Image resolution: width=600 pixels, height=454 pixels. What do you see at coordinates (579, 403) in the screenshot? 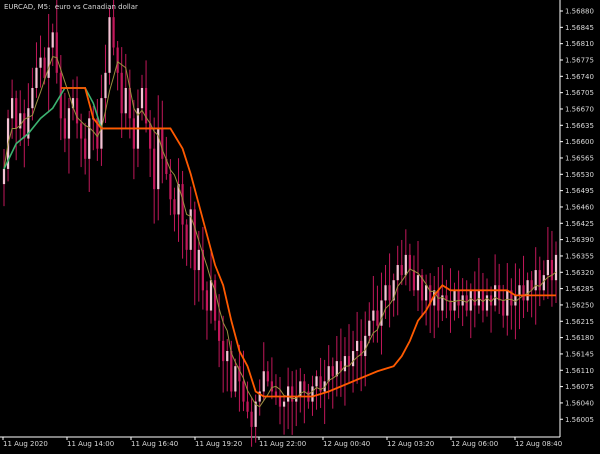
I see `price-tick-label: 1.56040` at bounding box center [579, 403].